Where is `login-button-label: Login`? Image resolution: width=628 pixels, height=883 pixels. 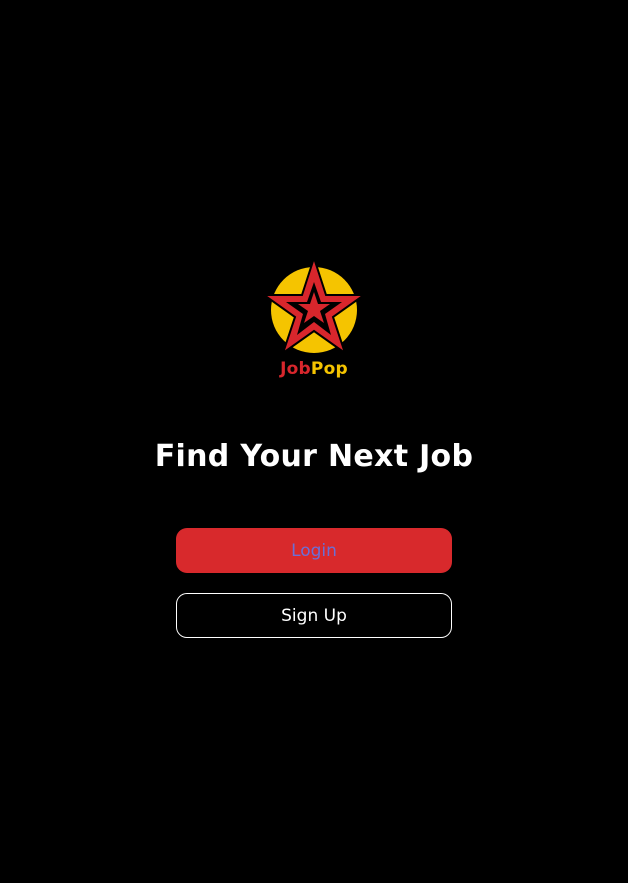 login-button-label: Login is located at coordinates (314, 550).